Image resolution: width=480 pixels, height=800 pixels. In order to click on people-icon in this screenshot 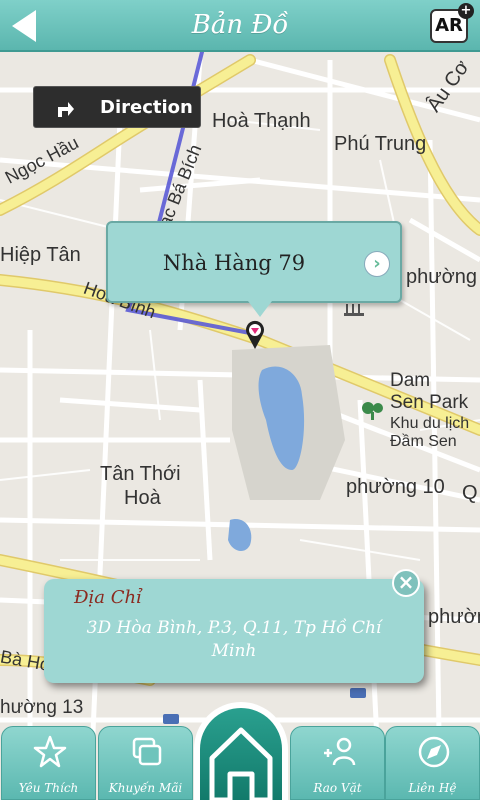, I will do `click(340, 751)`.